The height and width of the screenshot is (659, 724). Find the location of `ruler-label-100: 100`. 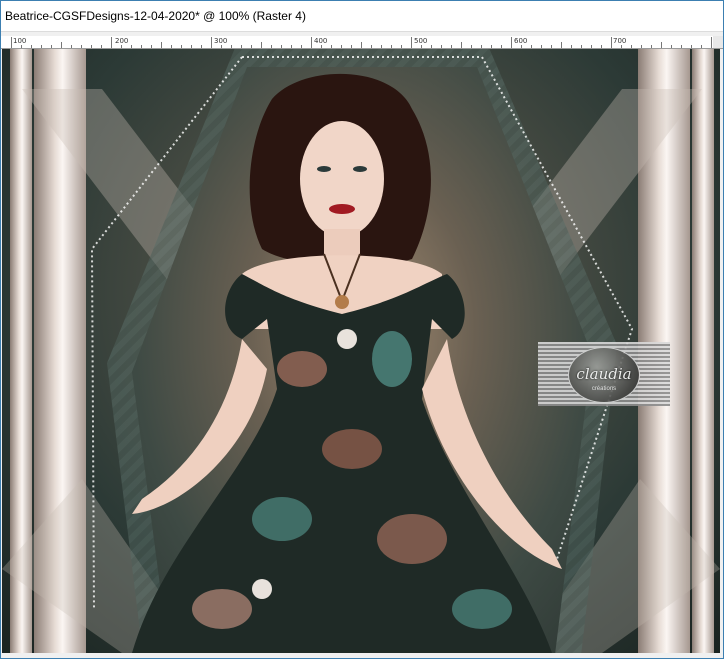

ruler-label-100: 100 is located at coordinates (20, 41).